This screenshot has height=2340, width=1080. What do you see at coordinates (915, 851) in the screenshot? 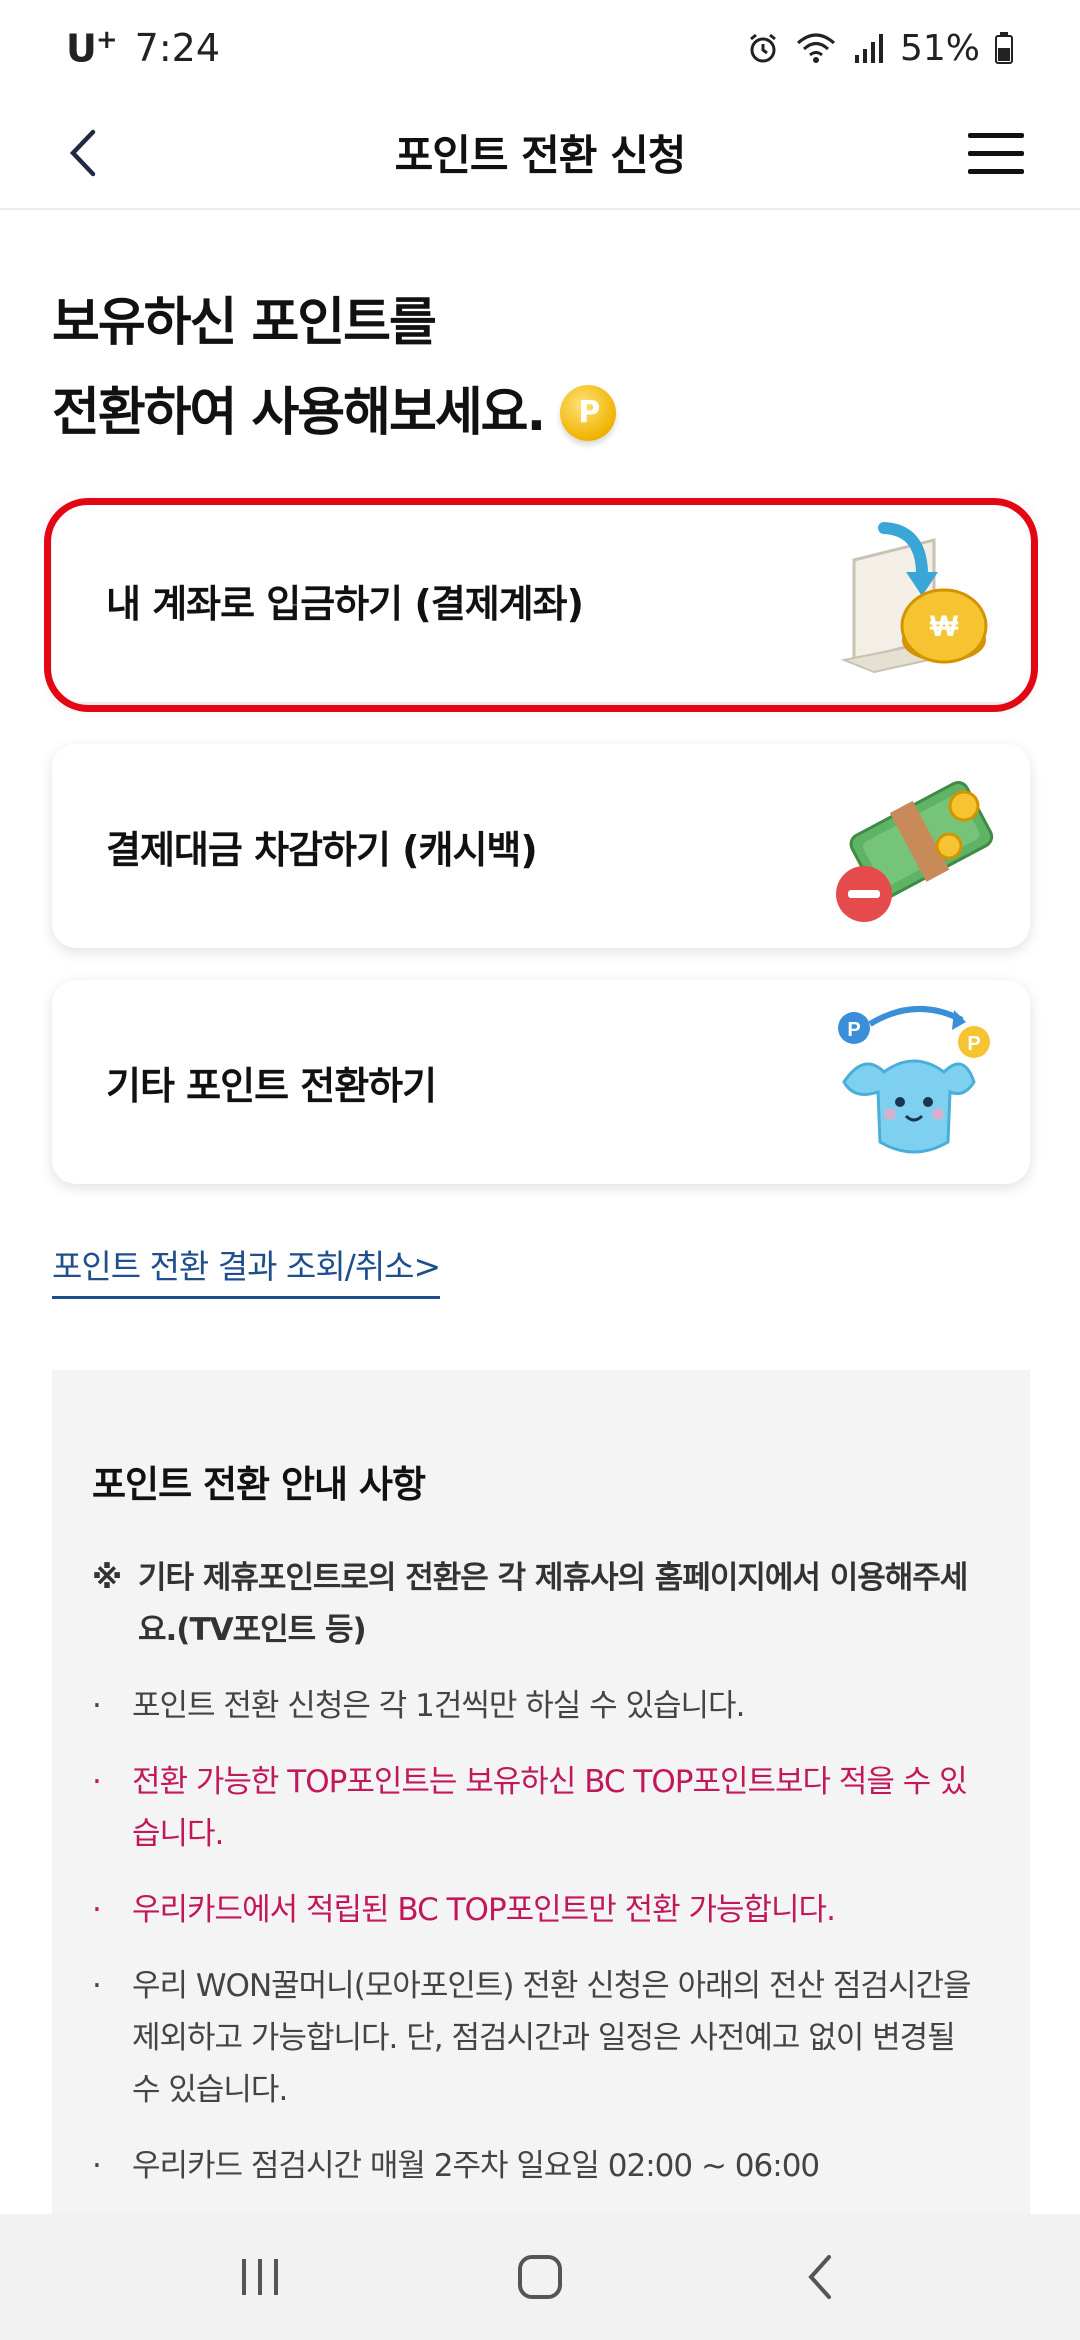
I see `money-minus-icon` at bounding box center [915, 851].